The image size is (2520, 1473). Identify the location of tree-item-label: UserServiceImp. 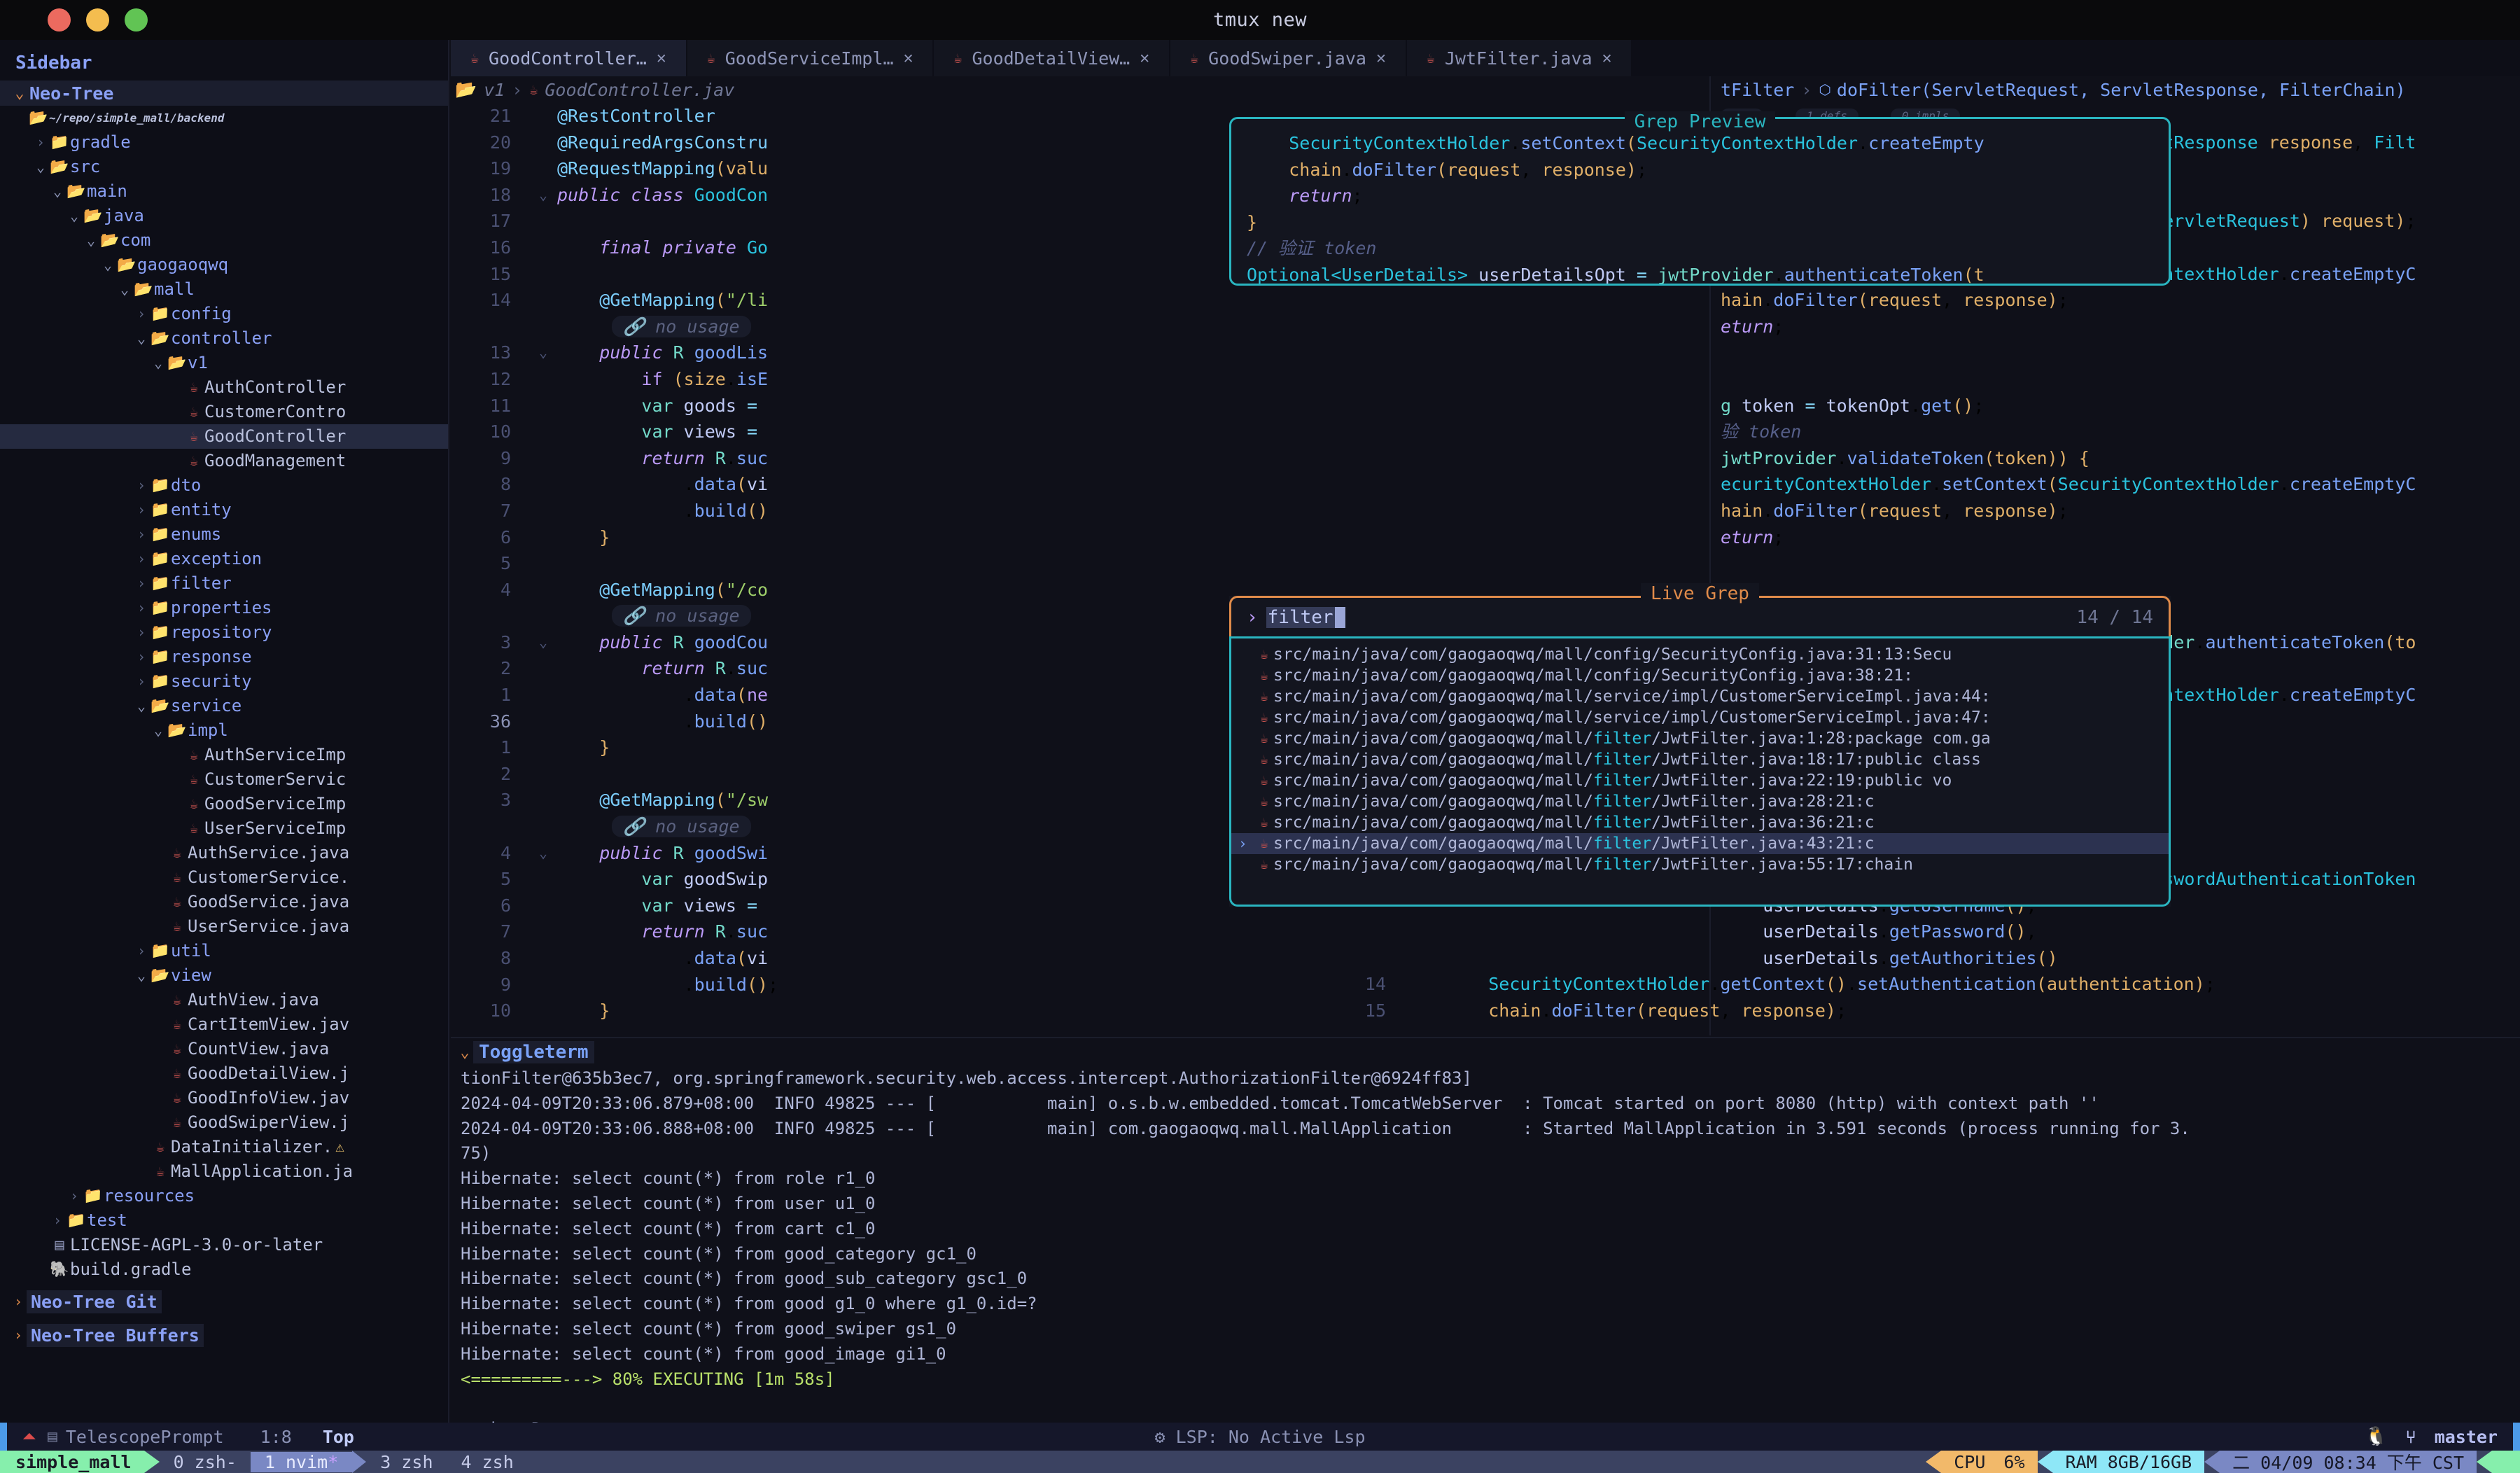
(275, 828).